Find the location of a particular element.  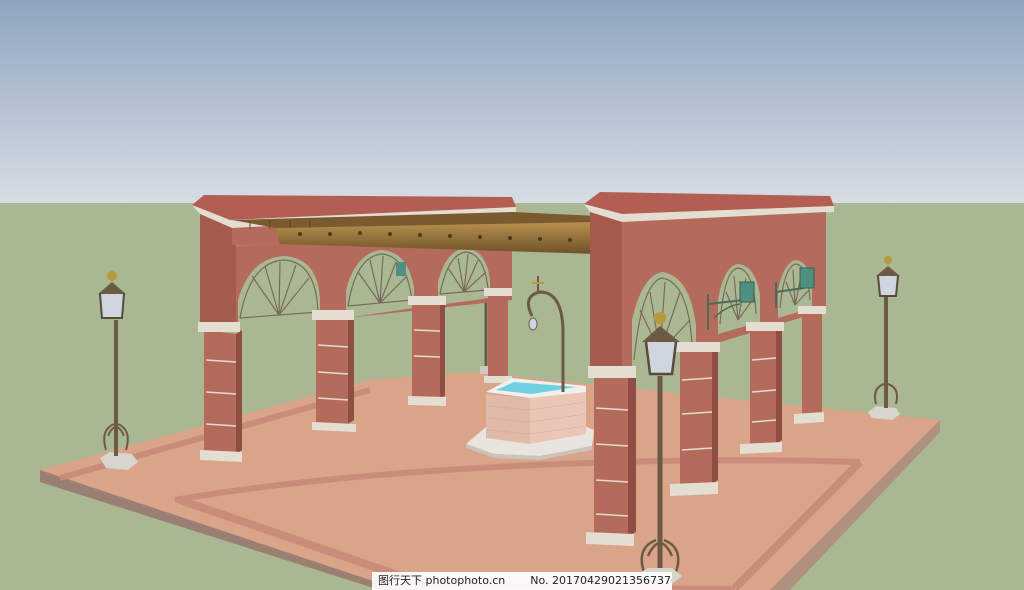

watermark-number: 20170429021356737665 is located at coordinates (612, 580).